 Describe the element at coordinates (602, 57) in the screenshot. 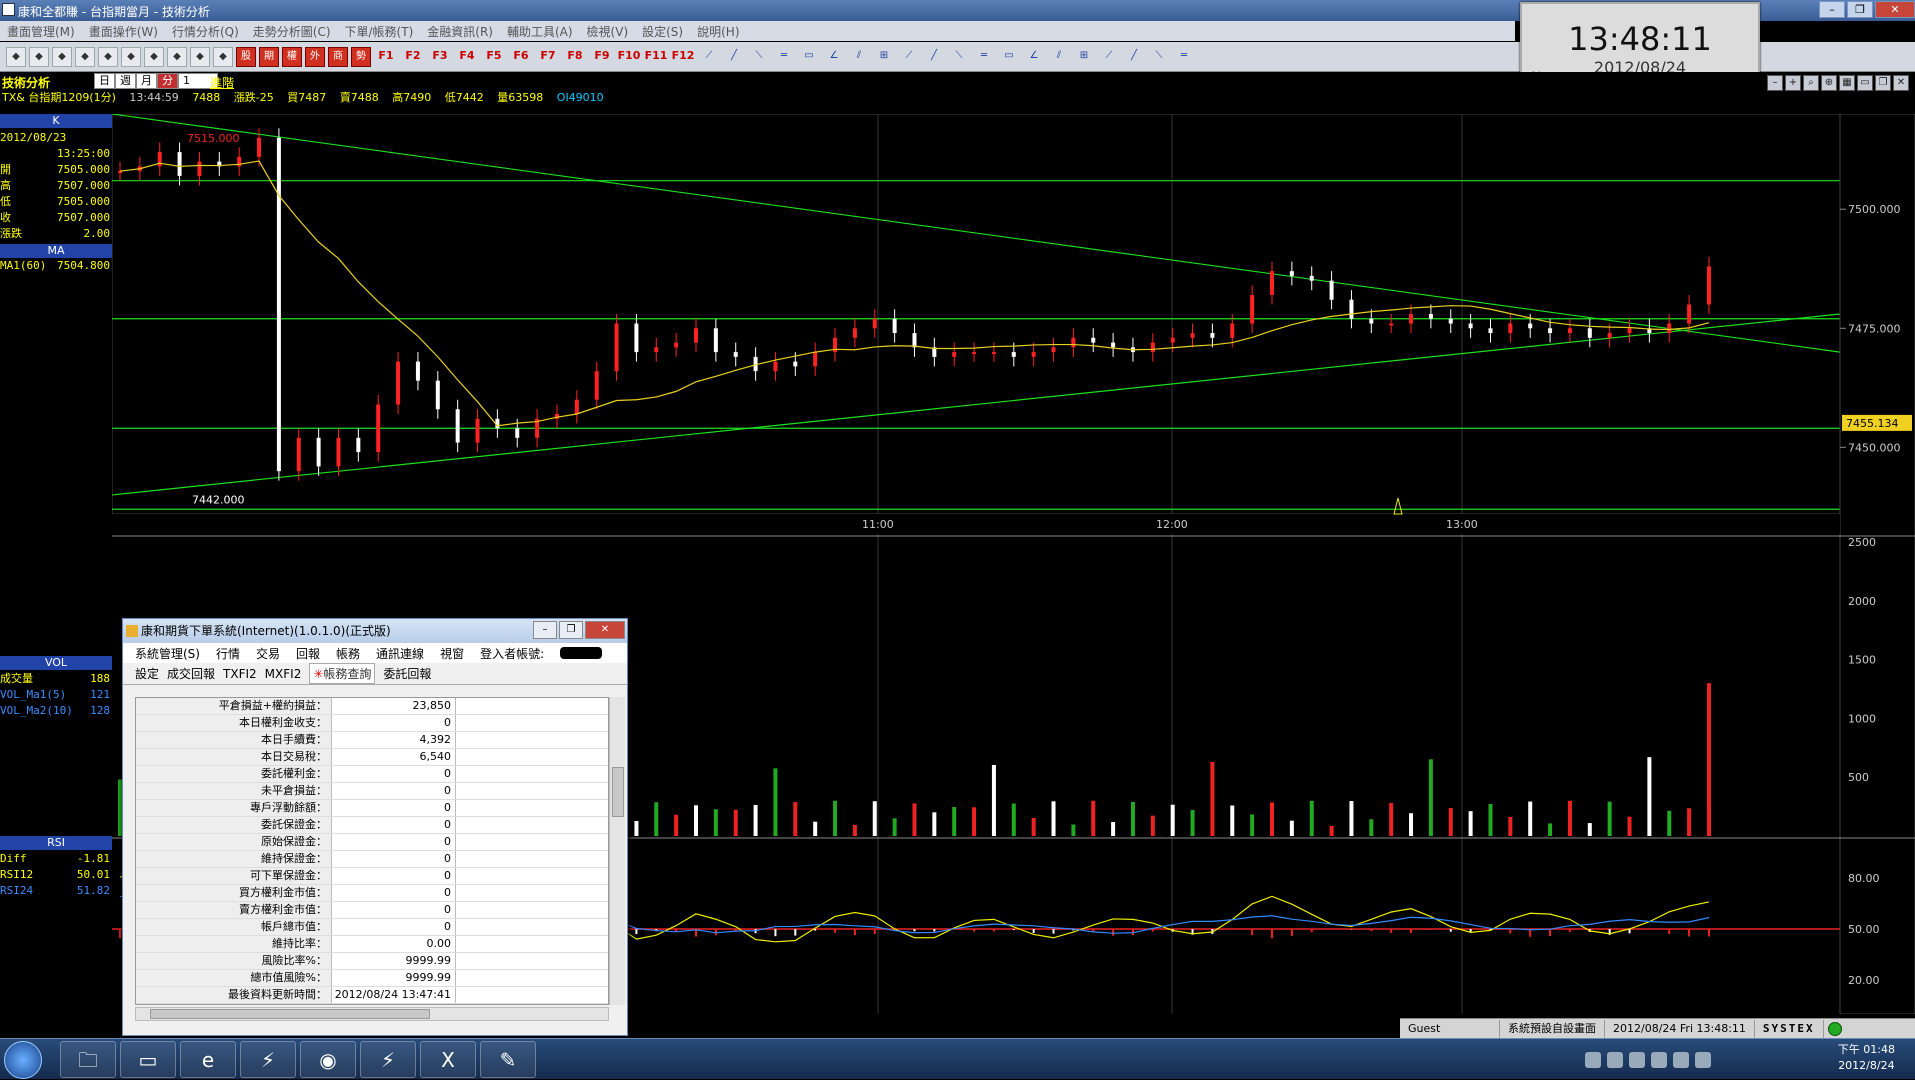

I see `fkey-button-9: F9` at that location.